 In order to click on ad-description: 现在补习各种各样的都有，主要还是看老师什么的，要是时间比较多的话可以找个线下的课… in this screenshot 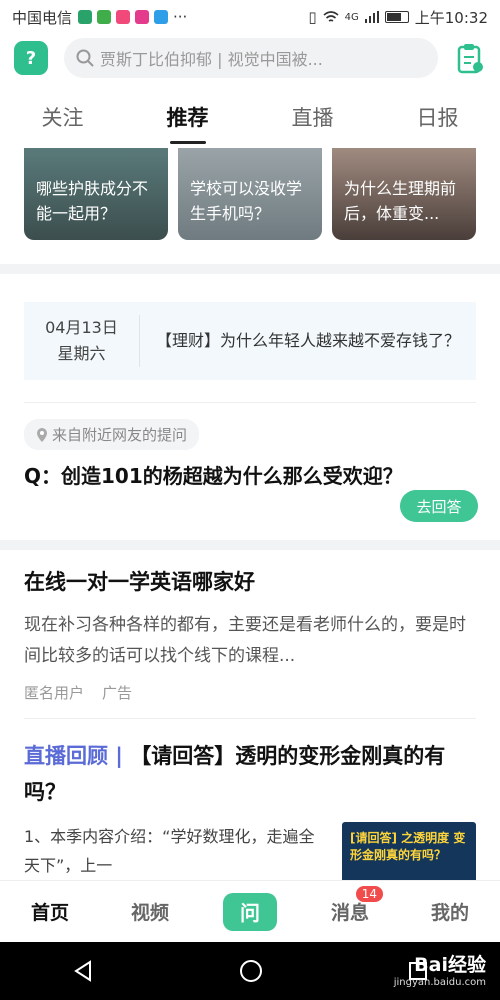, I will do `click(245, 640)`.